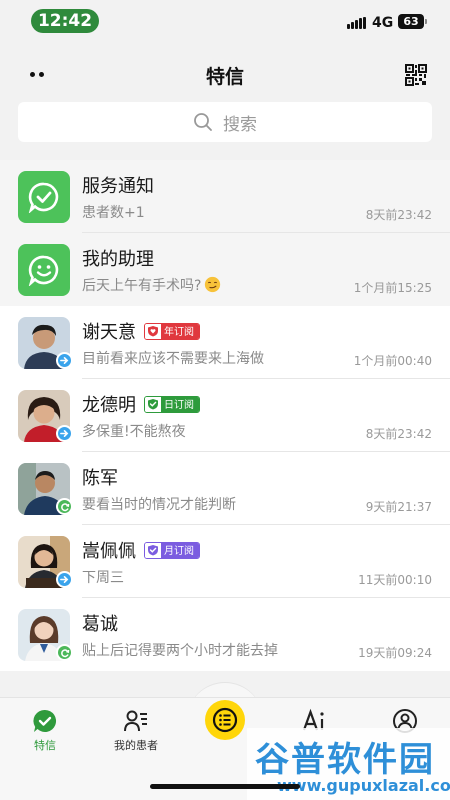 The image size is (450, 800). What do you see at coordinates (109, 405) in the screenshot?
I see `conversation-name: 龙德明` at bounding box center [109, 405].